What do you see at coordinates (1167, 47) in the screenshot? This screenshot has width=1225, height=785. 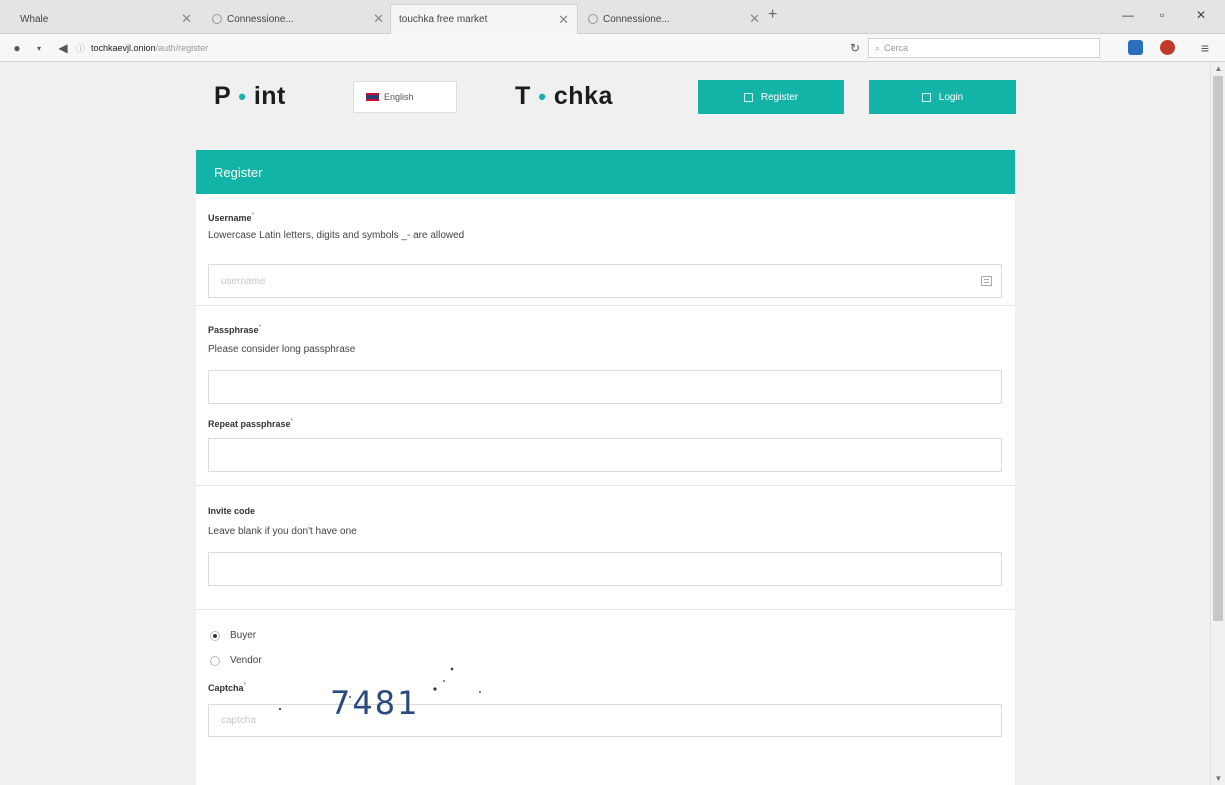 I see `noscript-icon` at bounding box center [1167, 47].